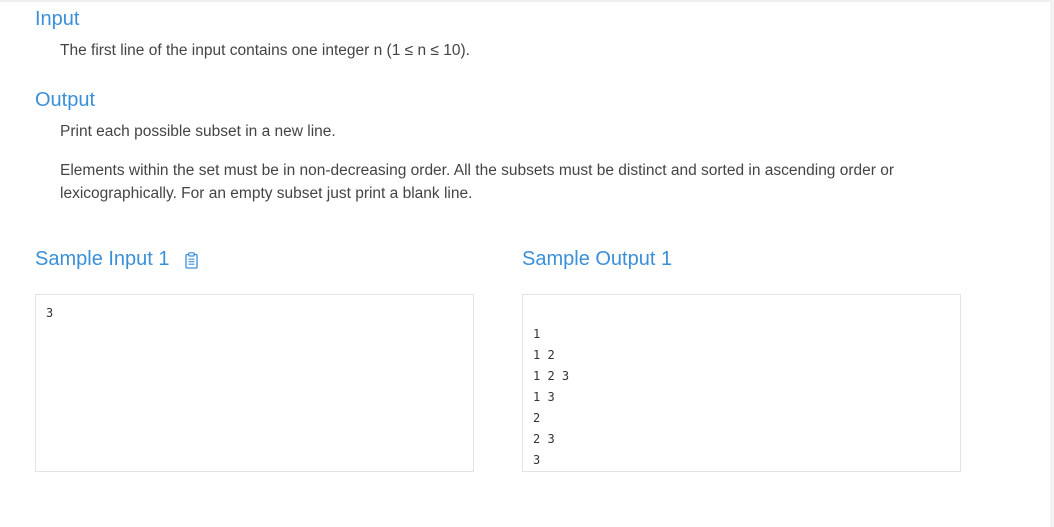 This screenshot has height=527, width=1054. I want to click on sample-output-heading: Sample Output 1, so click(597, 259).